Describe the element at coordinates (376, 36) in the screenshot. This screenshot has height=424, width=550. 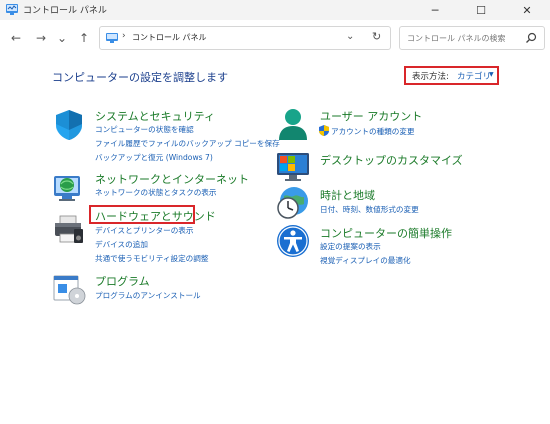
I see `refresh-icon: ↻` at that location.